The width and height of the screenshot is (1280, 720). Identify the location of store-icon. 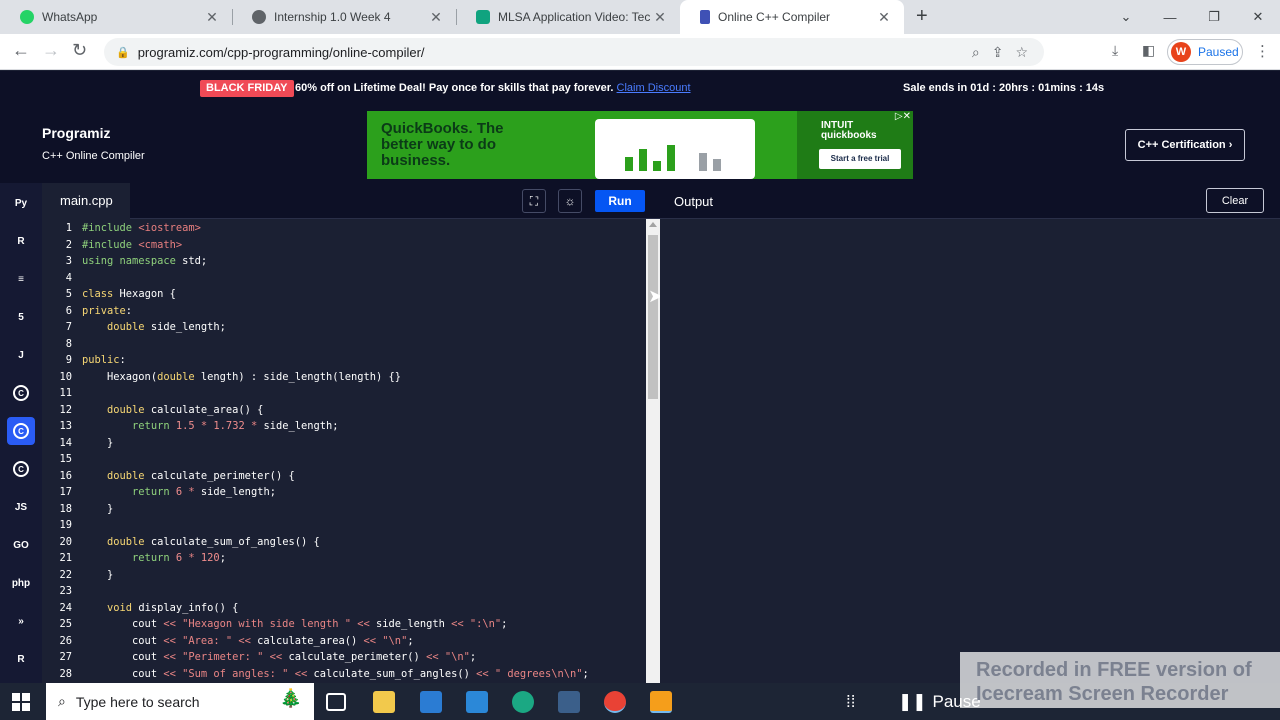
(431, 702).